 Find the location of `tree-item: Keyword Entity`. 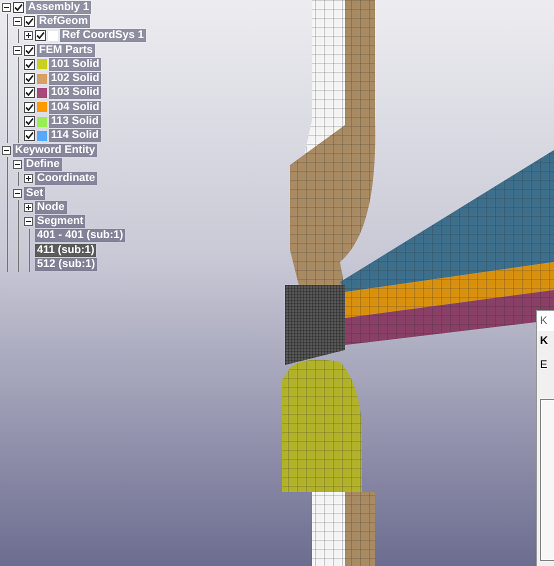

tree-item: Keyword Entity is located at coordinates (55, 150).